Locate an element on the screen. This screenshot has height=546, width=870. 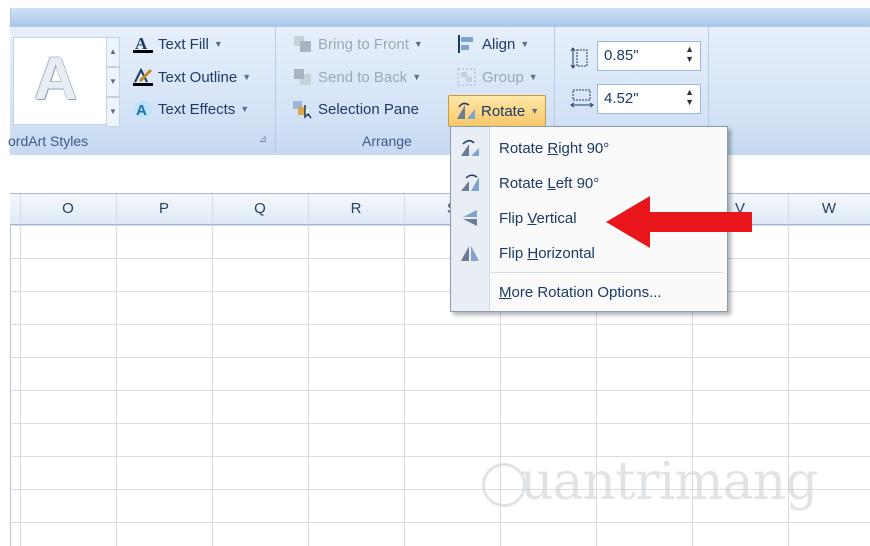
bring-to-front-button: Bring to Front ▼ is located at coordinates (357, 44).